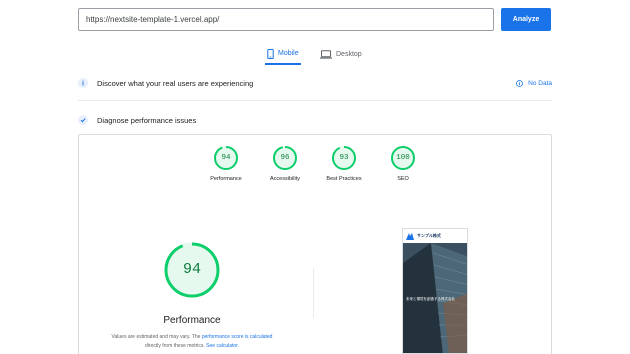 Image resolution: width=630 pixels, height=354 pixels. What do you see at coordinates (344, 158) in the screenshot?
I see `score-value: 93` at bounding box center [344, 158].